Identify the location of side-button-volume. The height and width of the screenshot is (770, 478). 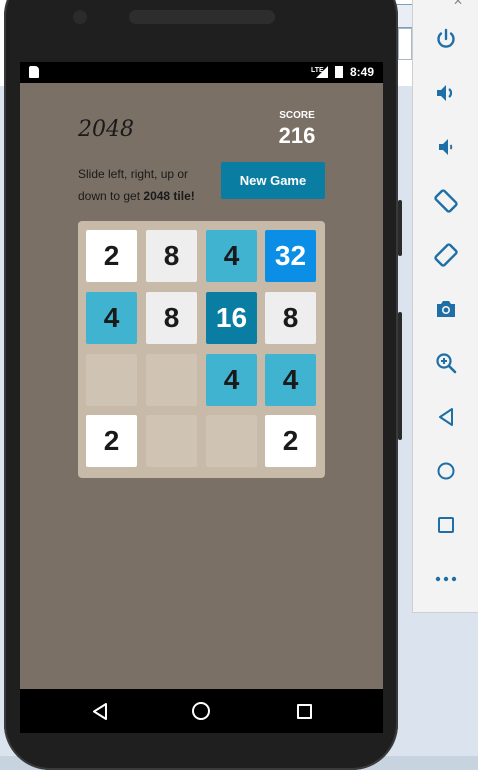
(400, 228).